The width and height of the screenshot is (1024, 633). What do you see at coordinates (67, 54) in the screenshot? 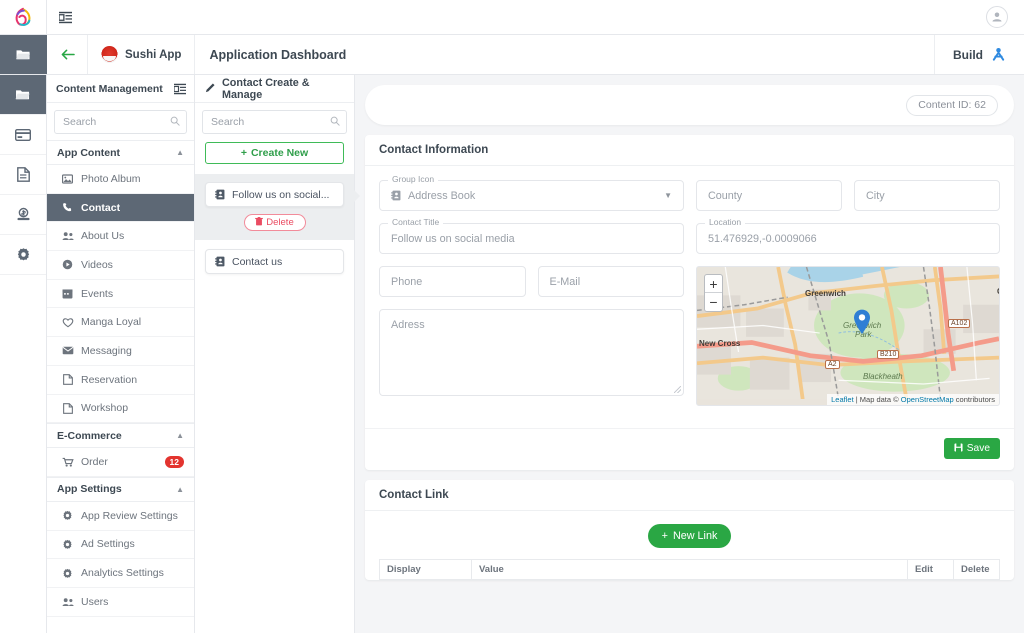
I see `back-button` at bounding box center [67, 54].